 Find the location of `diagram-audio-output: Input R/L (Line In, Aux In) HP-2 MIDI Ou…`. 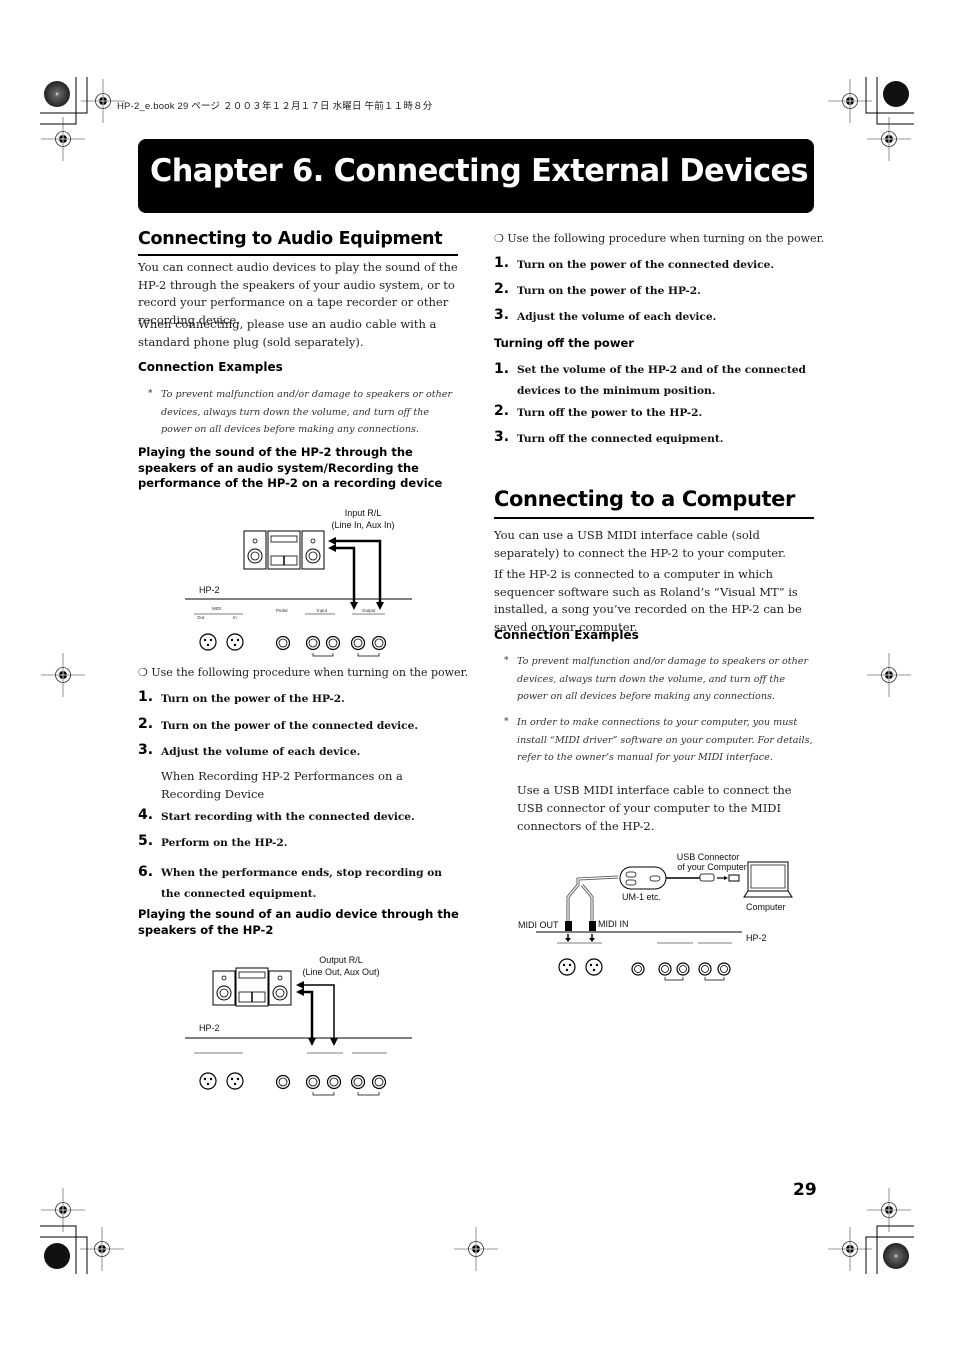

diagram-audio-output: Input R/L (Line In, Aux In) HP-2 MIDI Ou… is located at coordinates (300, 582).